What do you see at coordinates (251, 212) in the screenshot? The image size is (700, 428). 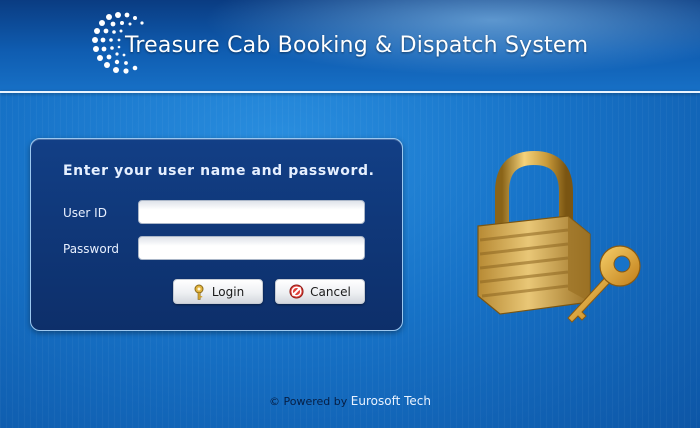 I see `user-id-input` at bounding box center [251, 212].